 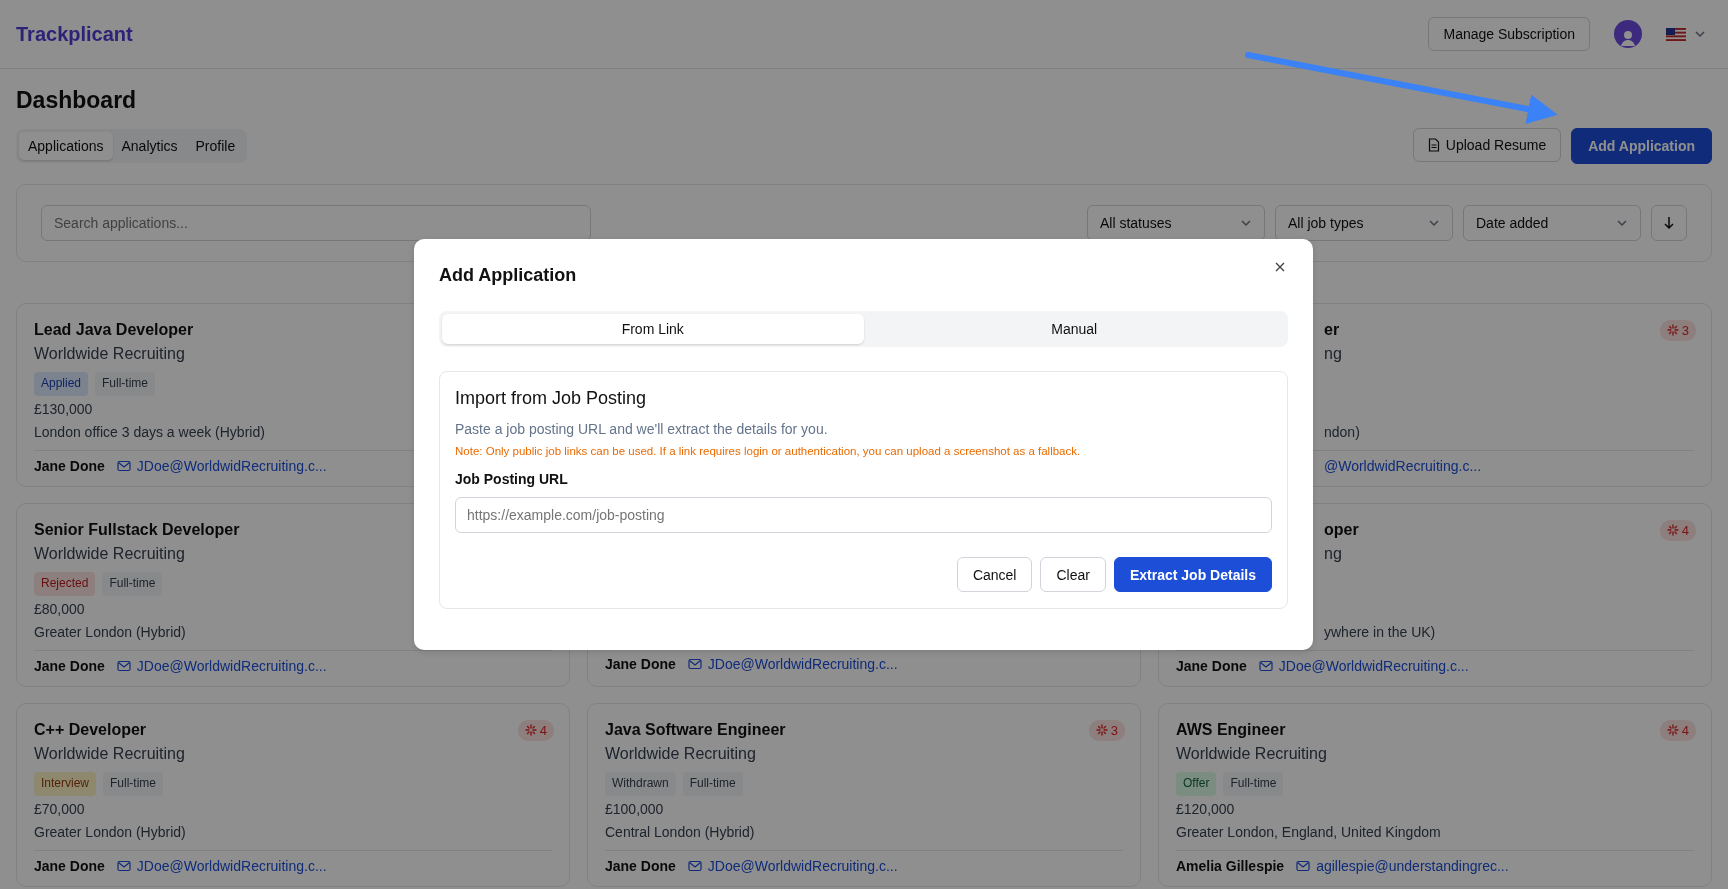 I want to click on dialog-button: Cancel, so click(x=994, y=574).